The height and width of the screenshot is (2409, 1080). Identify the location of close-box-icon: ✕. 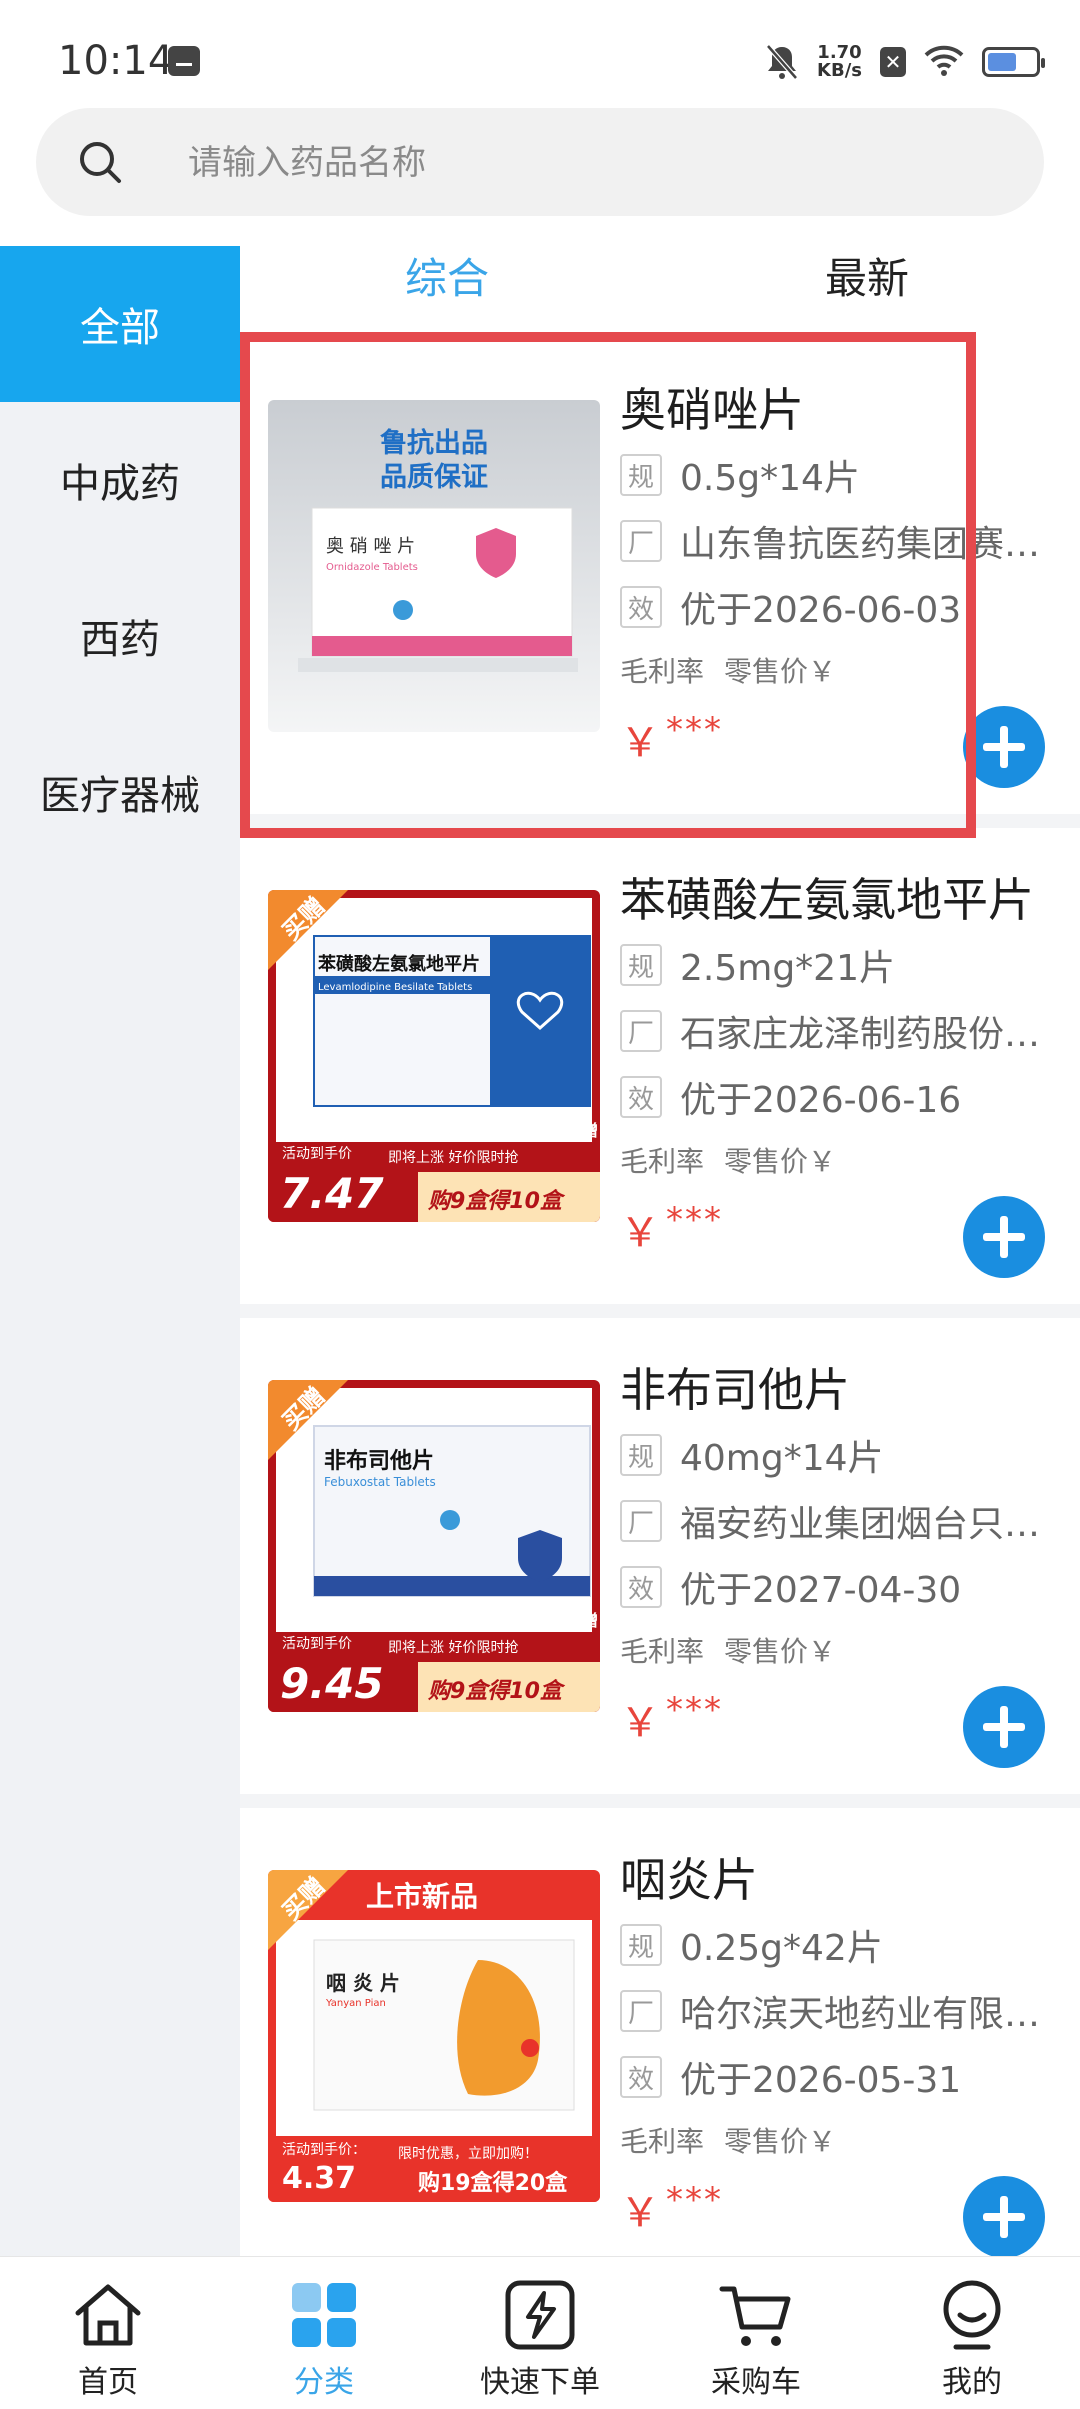
(893, 62).